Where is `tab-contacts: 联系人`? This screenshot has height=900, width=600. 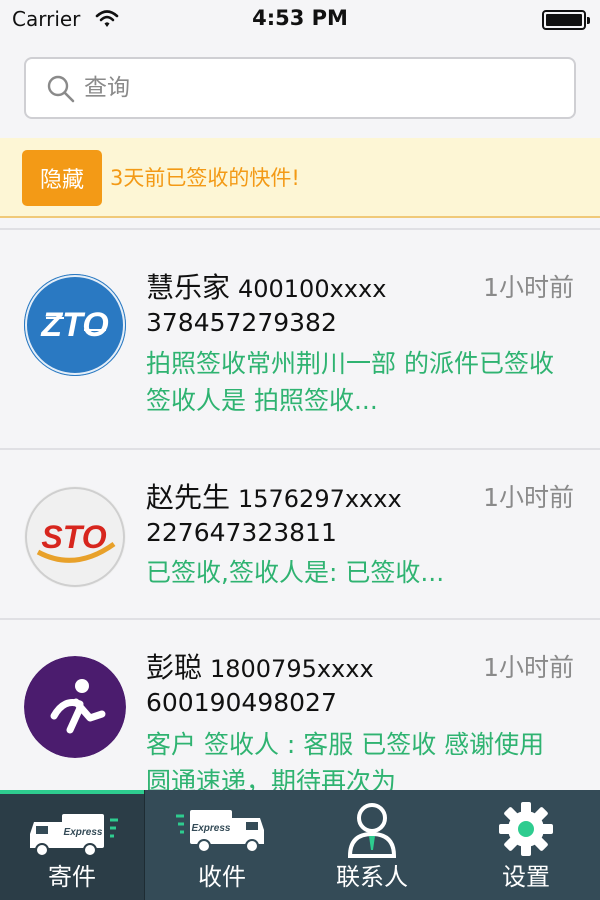
tab-contacts: 联系人 is located at coordinates (372, 845).